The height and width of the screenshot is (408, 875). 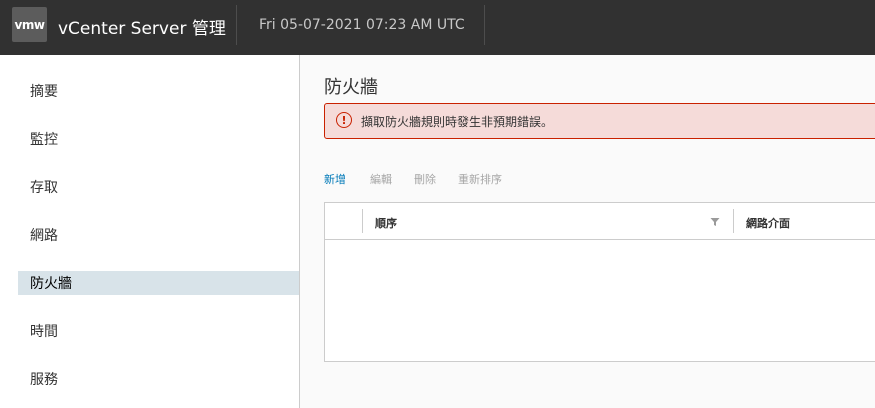 I want to click on column-header-network-interface: 網路介面, so click(x=768, y=223).